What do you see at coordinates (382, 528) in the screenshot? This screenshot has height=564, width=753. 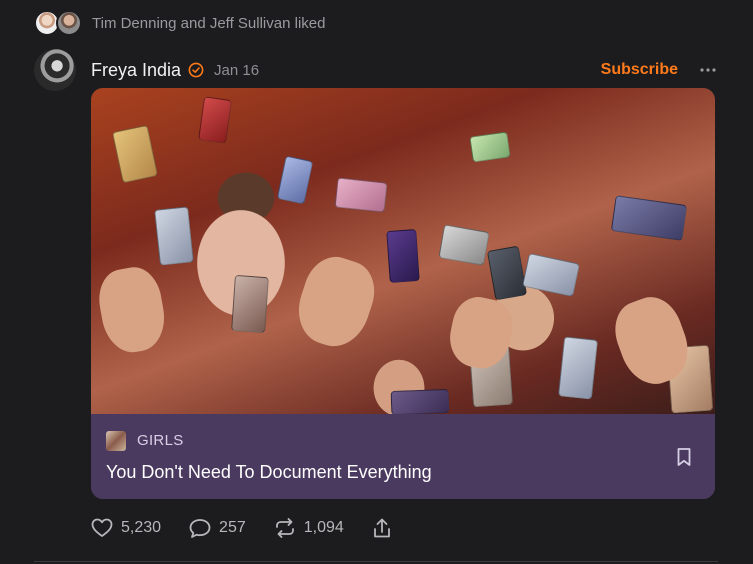 I see `share-icon` at bounding box center [382, 528].